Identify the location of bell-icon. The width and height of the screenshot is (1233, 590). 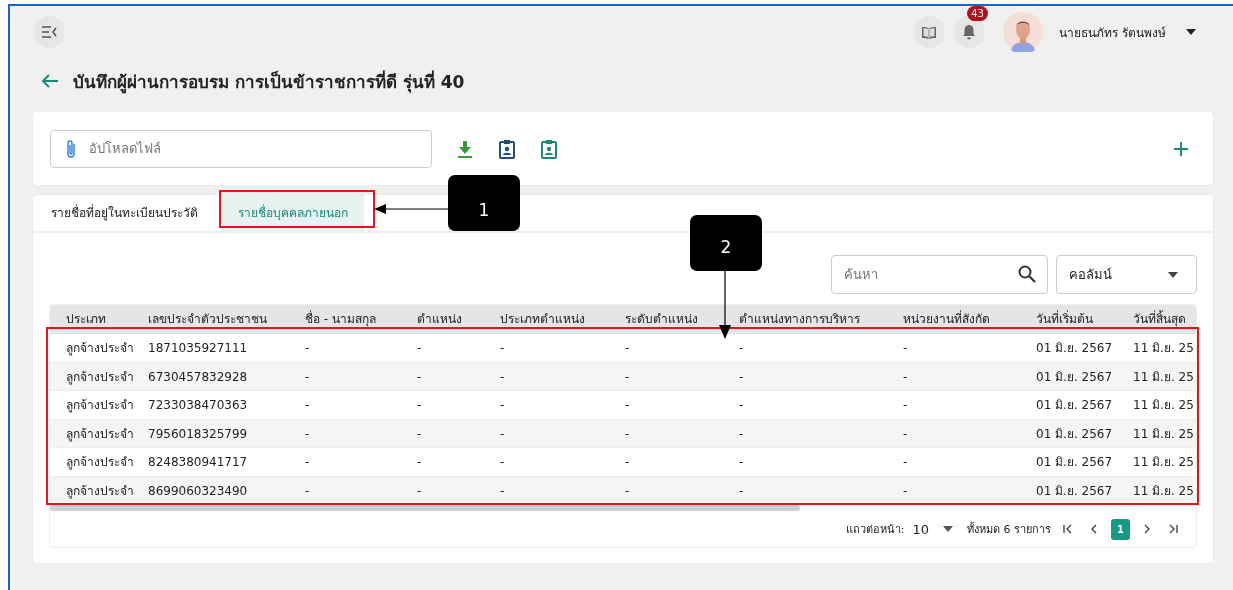
(969, 32).